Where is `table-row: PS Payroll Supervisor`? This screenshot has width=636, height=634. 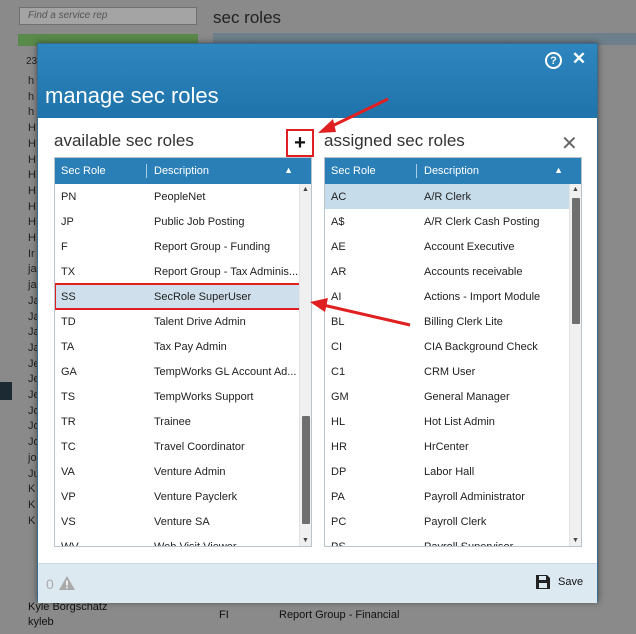 table-row: PS Payroll Supervisor is located at coordinates (453, 540).